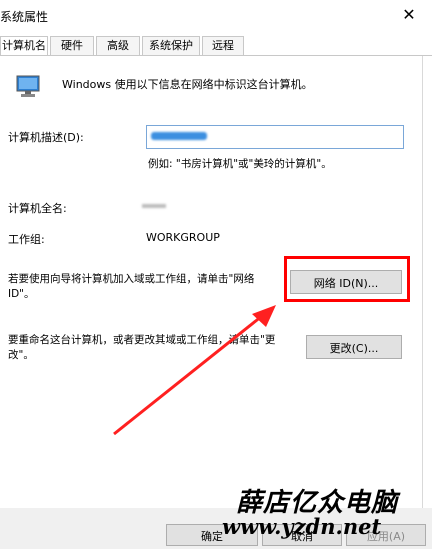 The image size is (432, 549). I want to click on arrow-annotation, so click(194, 370).